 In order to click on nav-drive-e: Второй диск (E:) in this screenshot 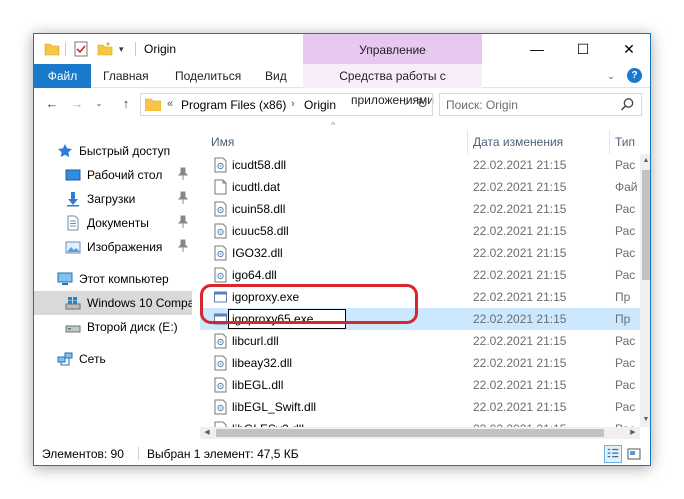, I will do `click(128, 327)`.